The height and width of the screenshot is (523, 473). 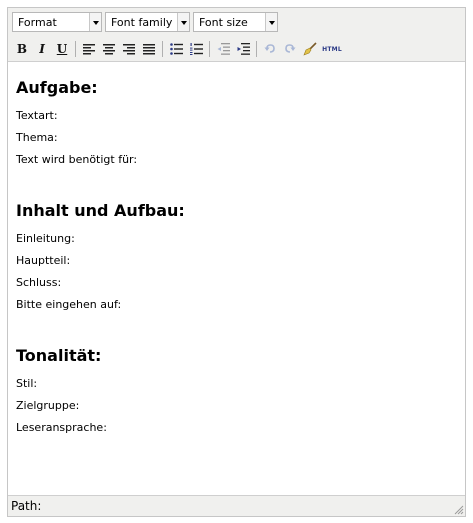 I want to click on bullet-list-icon, so click(x=176, y=49).